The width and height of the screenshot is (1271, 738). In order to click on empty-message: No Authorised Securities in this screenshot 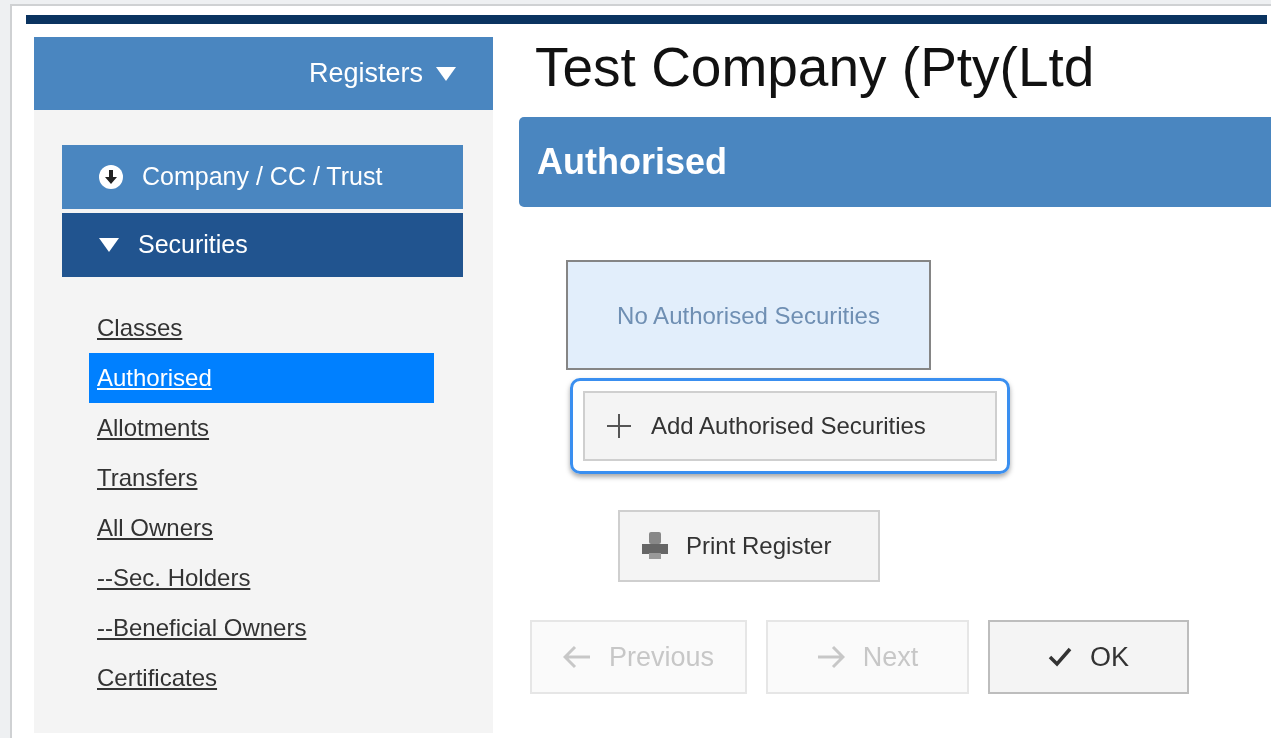, I will do `click(748, 315)`.